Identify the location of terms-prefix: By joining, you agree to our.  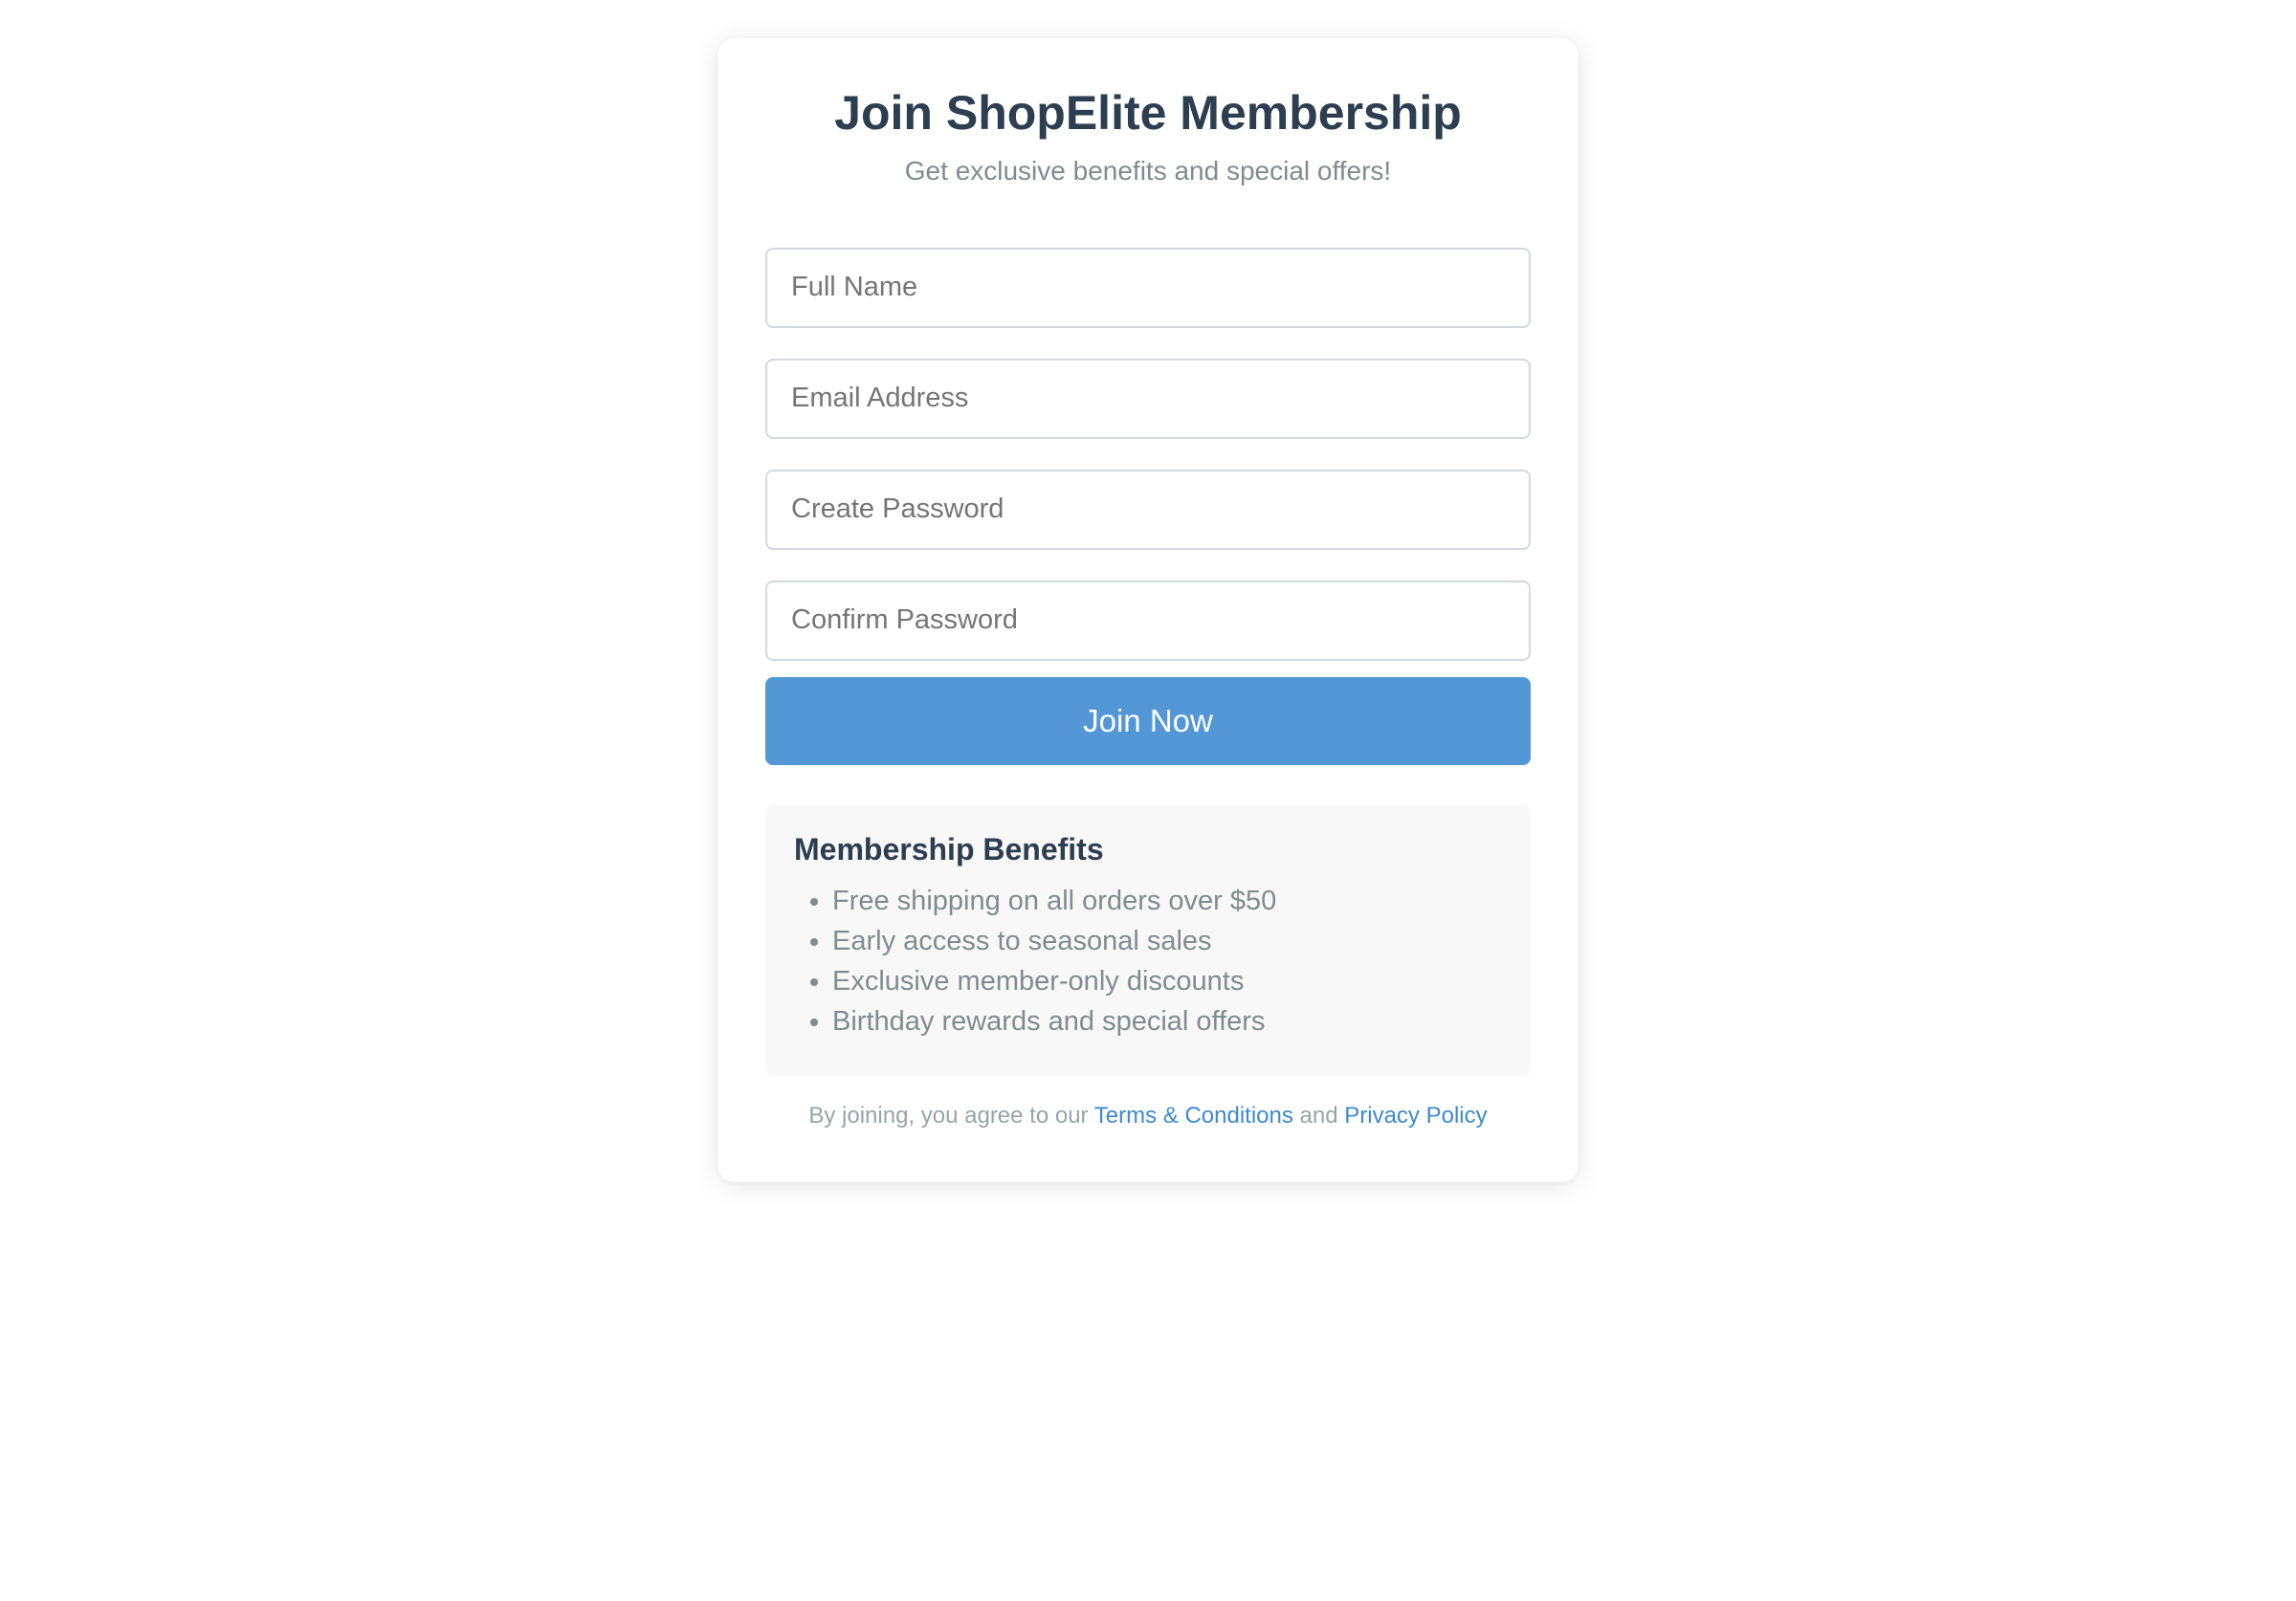
(948, 1116).